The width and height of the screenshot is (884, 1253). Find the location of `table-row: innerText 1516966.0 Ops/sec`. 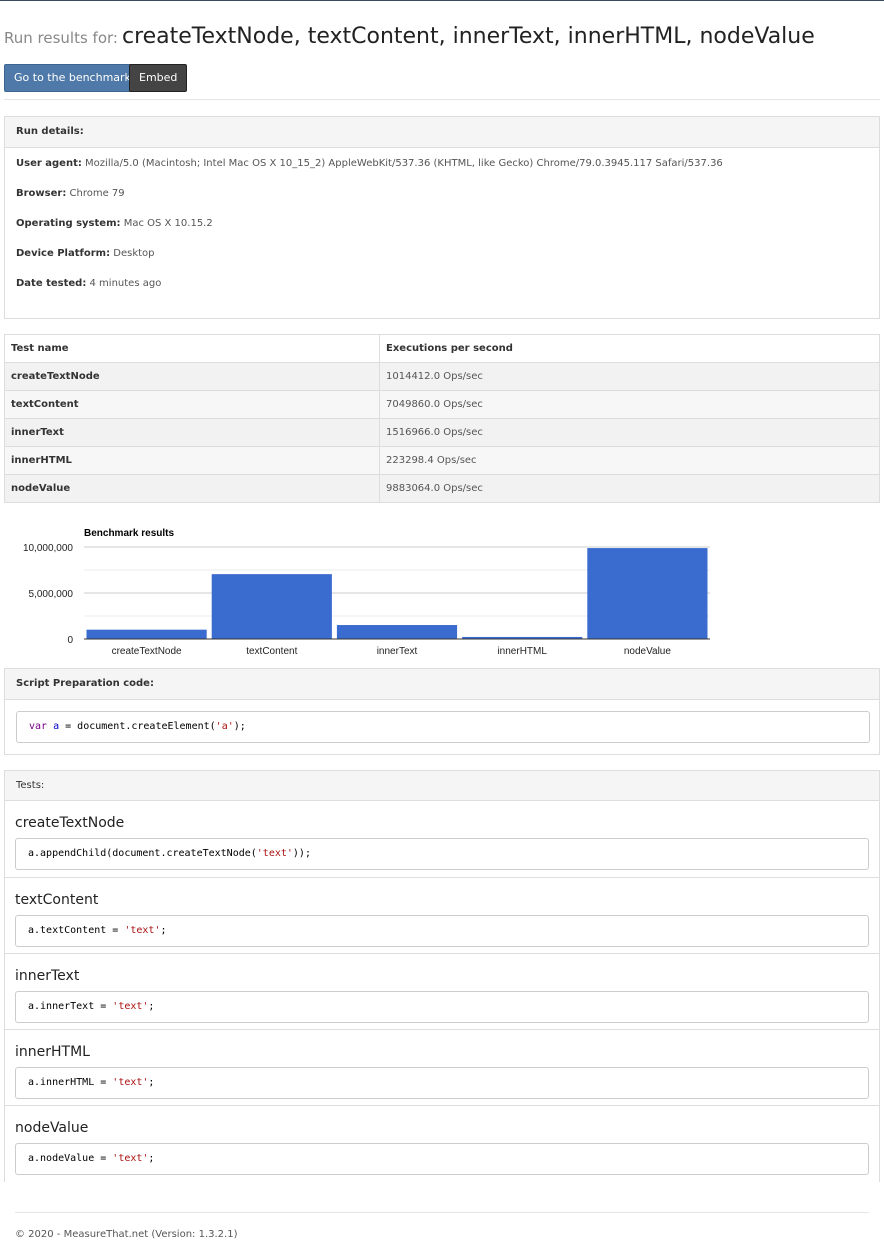

table-row: innerText 1516966.0 Ops/sec is located at coordinates (442, 432).